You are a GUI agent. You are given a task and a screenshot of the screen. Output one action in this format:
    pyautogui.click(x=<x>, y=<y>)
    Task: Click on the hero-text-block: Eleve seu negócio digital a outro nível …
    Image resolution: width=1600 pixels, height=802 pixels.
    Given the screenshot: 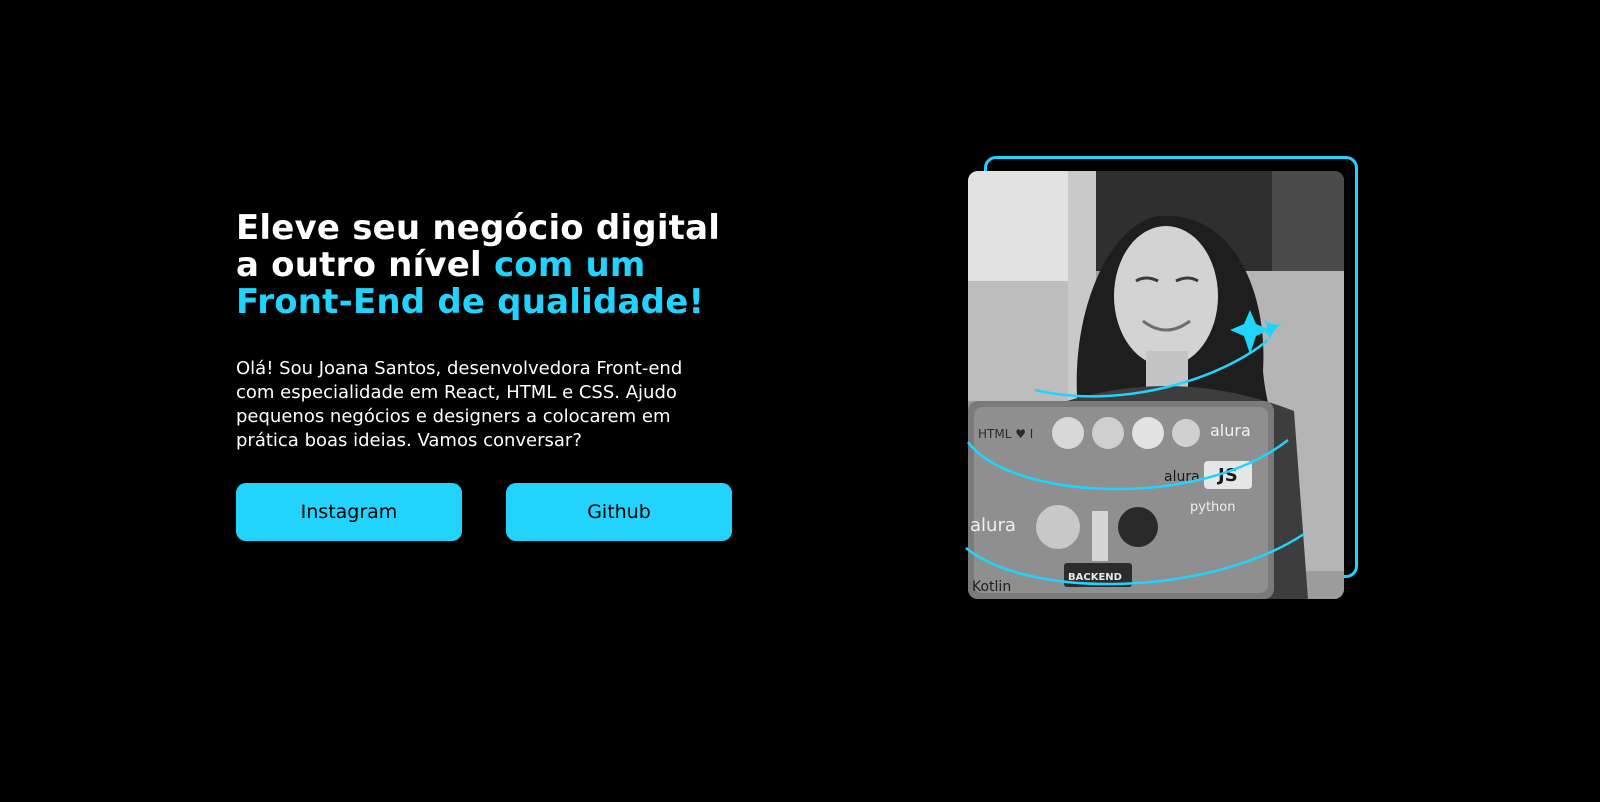 What is the action you would take?
    pyautogui.click(x=486, y=331)
    